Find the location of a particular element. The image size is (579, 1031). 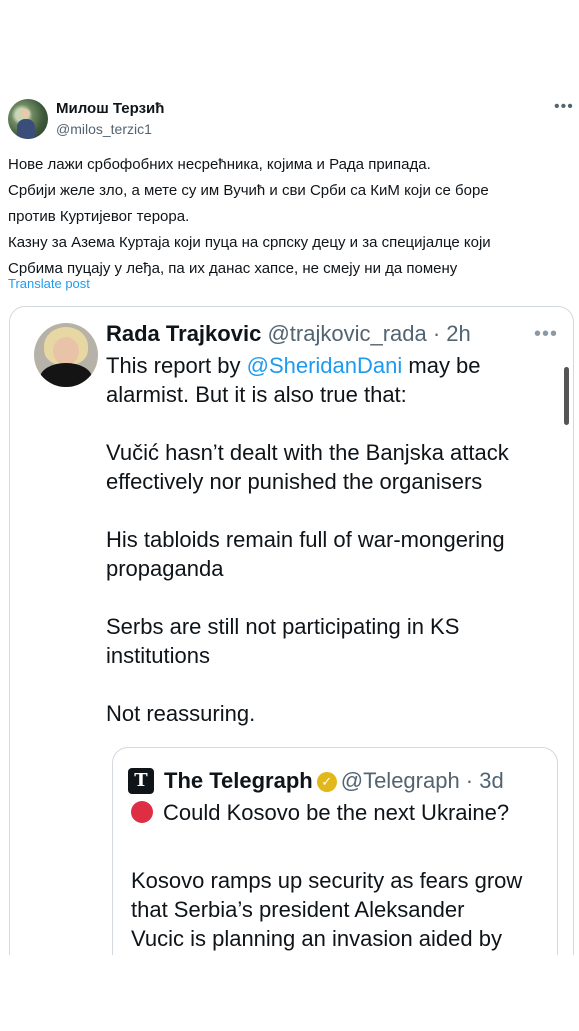

quote-handle-time: @Telegraph · 3d is located at coordinates (422, 780).